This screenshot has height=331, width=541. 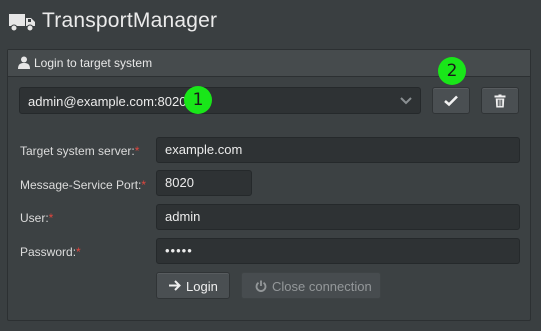 I want to click on server-field: example.com, so click(x=338, y=150).